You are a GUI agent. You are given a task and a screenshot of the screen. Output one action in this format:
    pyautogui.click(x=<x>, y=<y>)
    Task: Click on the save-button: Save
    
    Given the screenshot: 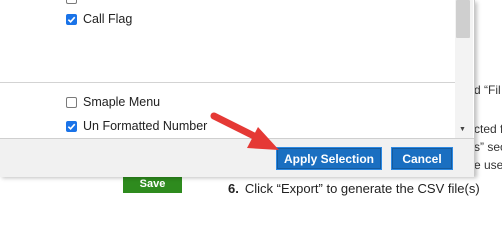 What is the action you would take?
    pyautogui.click(x=152, y=184)
    